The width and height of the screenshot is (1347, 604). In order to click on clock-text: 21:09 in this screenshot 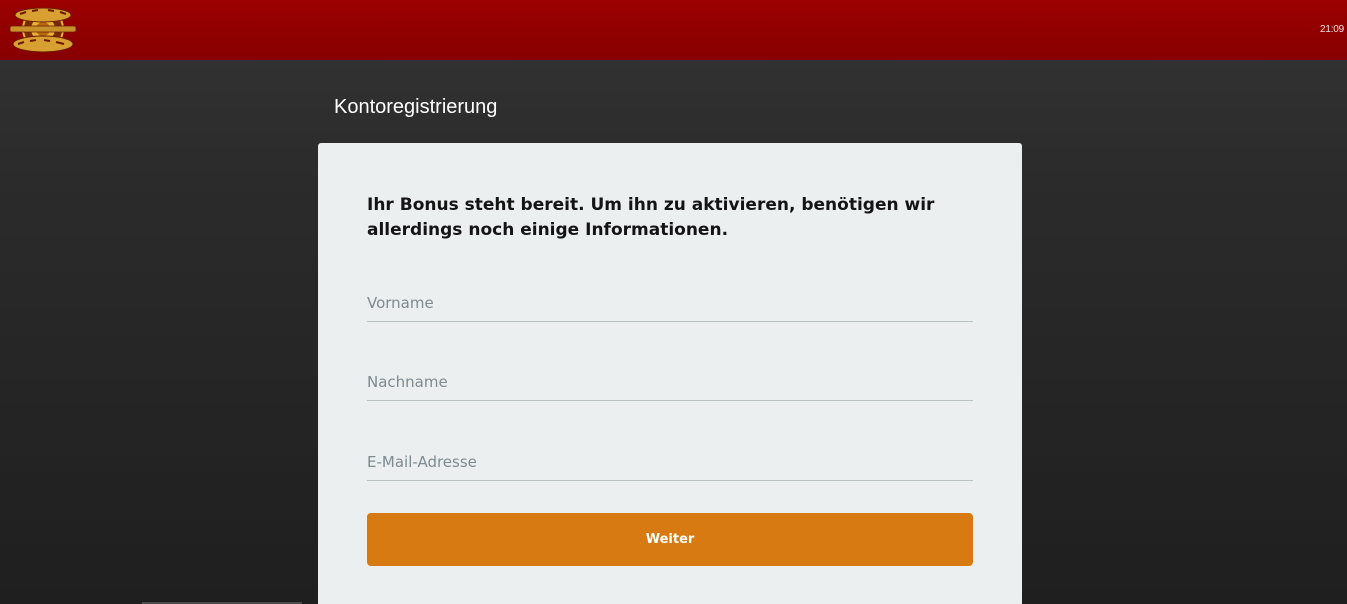, I will do `click(1331, 29)`.